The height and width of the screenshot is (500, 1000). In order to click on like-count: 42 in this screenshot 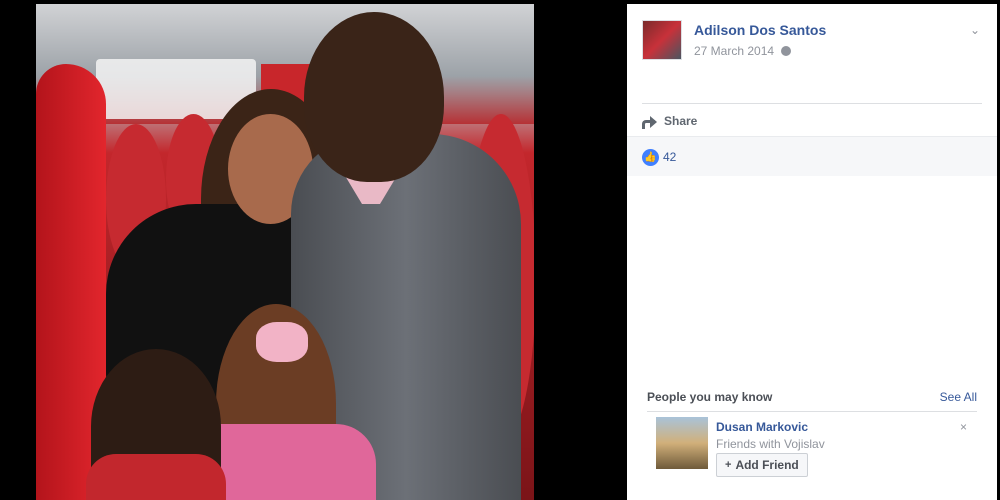, I will do `click(669, 157)`.